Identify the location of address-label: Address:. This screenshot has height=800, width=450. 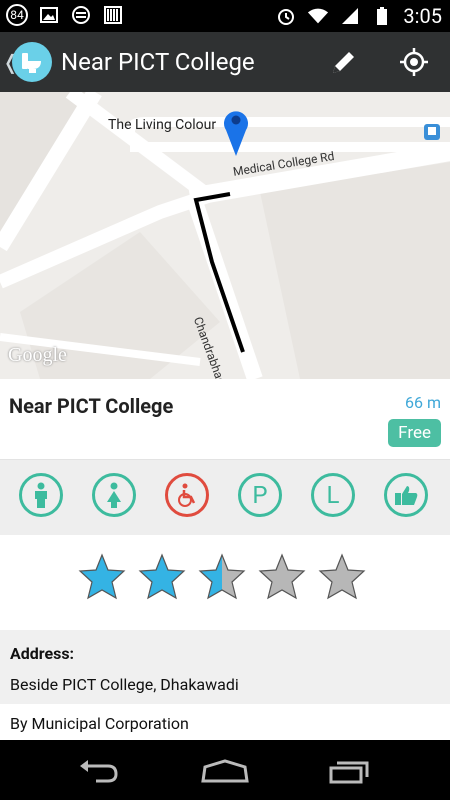
(42, 653).